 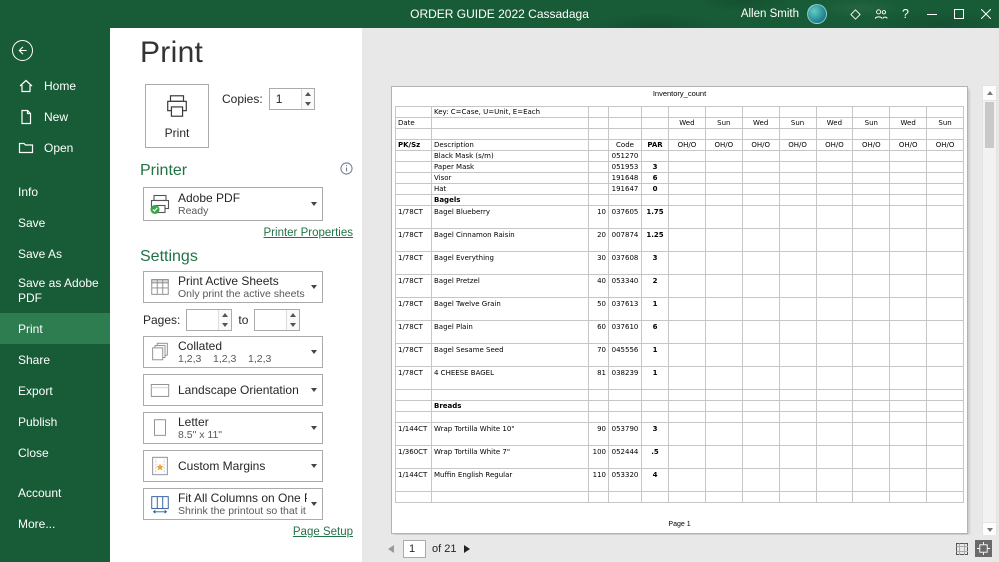 What do you see at coordinates (22, 50) in the screenshot?
I see `back-button` at bounding box center [22, 50].